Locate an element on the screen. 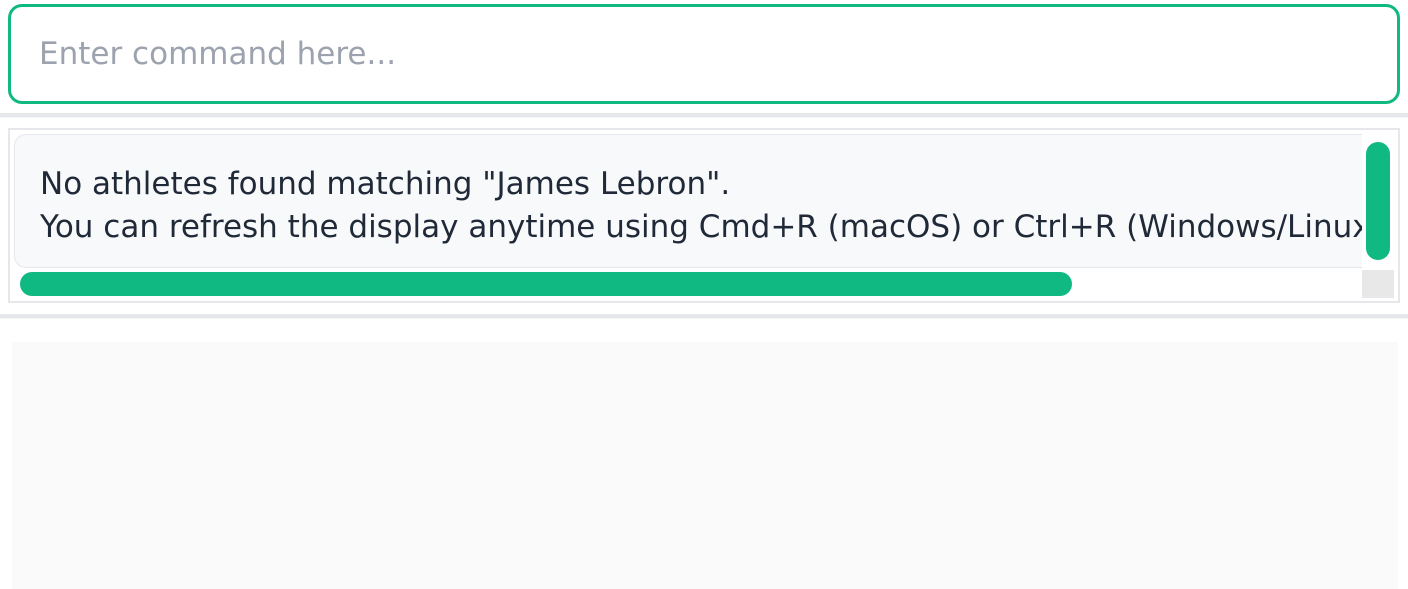  horizontal-scrollbar-thumb is located at coordinates (546, 284).